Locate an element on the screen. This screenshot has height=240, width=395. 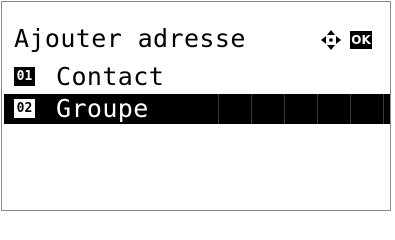
list-item-label: Contact is located at coordinates (110, 76).